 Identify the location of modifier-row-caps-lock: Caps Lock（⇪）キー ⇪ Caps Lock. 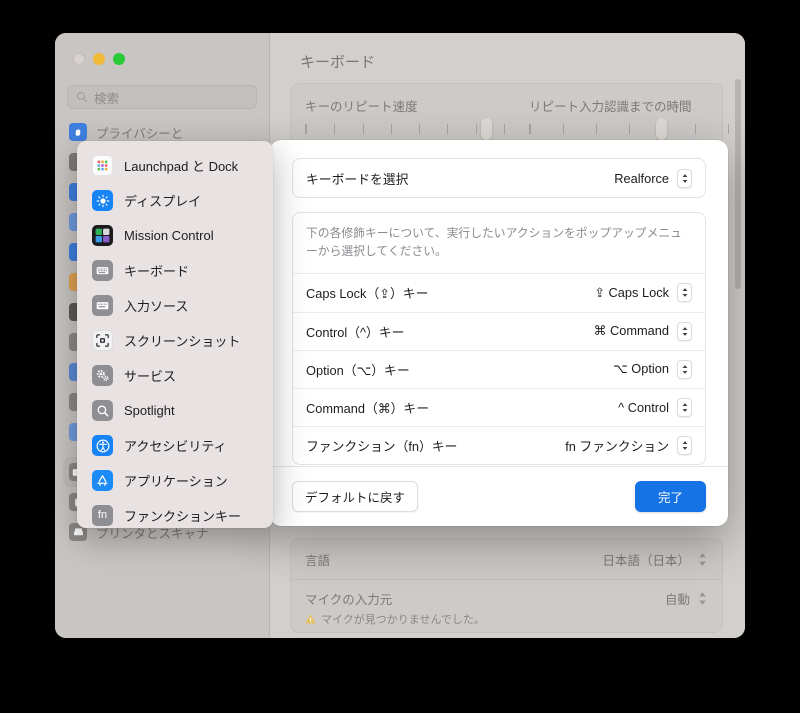
(499, 293).